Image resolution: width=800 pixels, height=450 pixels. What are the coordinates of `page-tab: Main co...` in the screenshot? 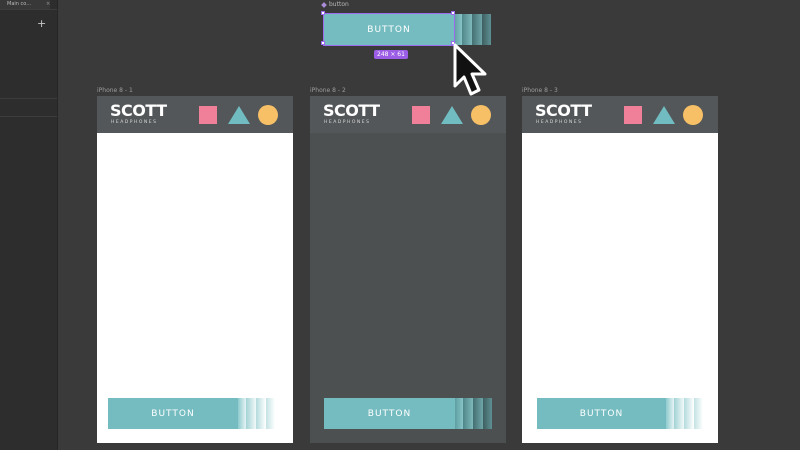 It's located at (25, 4).